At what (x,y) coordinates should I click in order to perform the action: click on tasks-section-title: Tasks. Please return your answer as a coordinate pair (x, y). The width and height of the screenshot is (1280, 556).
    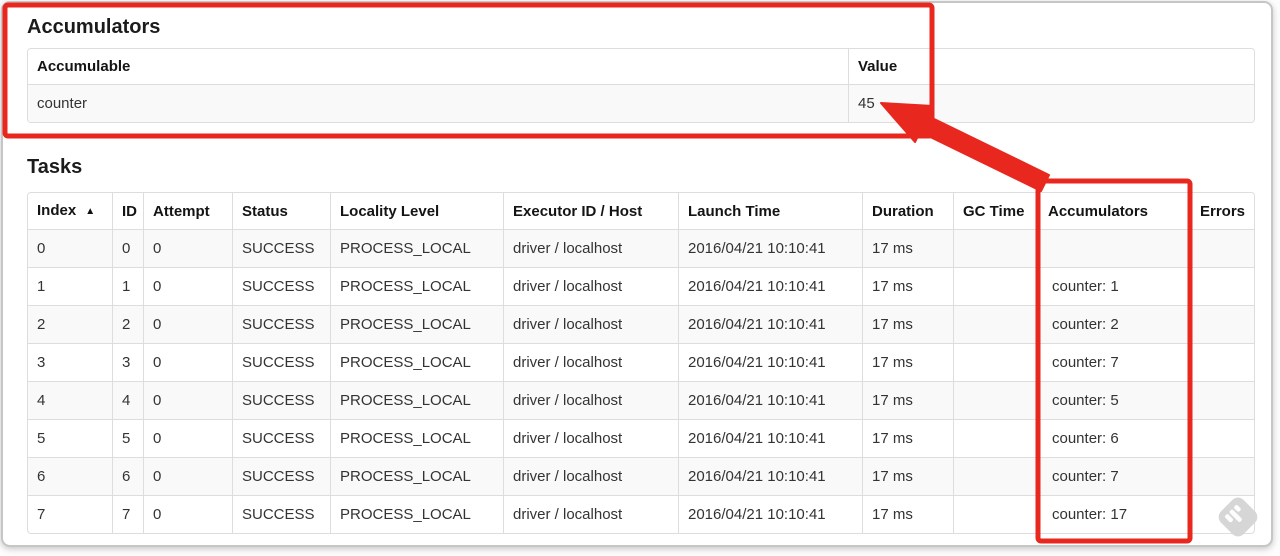
    Looking at the image, I should click on (55, 167).